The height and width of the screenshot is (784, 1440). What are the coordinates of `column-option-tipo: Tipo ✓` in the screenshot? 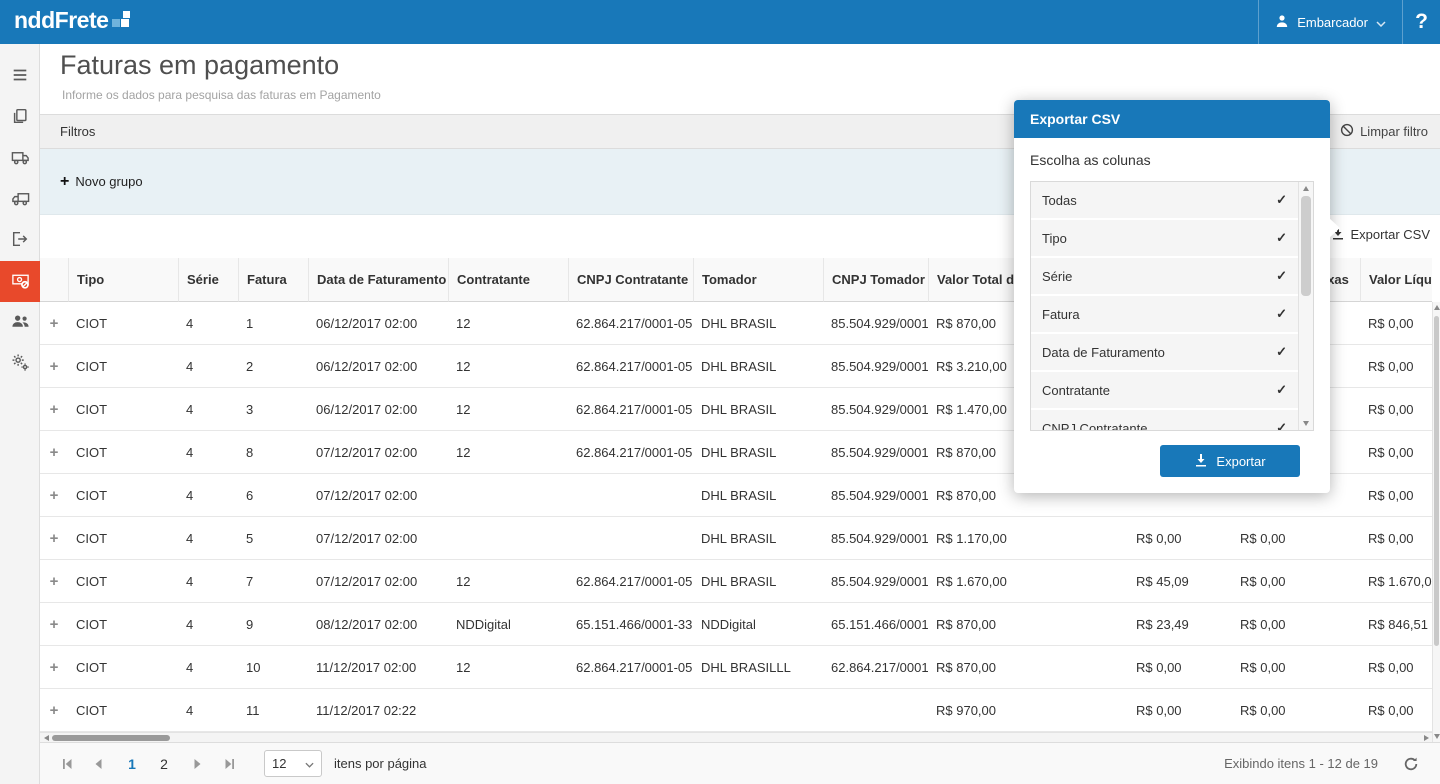 It's located at (1164, 238).